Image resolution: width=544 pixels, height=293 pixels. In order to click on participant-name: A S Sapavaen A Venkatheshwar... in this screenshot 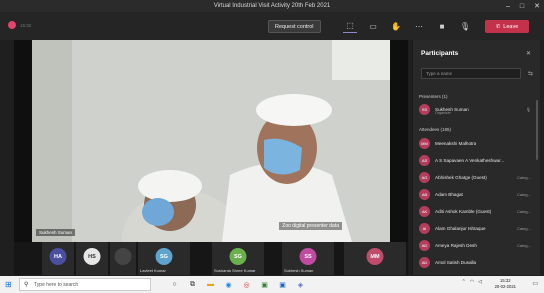, I will do `click(470, 160)`.